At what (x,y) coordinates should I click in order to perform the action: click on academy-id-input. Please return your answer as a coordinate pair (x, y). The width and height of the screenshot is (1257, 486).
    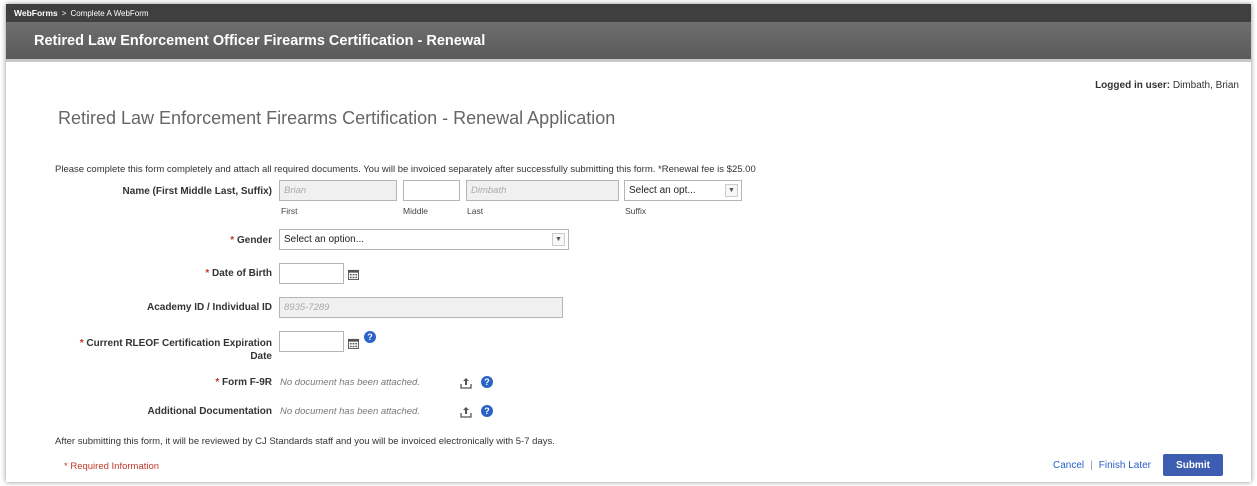
    Looking at the image, I should click on (421, 307).